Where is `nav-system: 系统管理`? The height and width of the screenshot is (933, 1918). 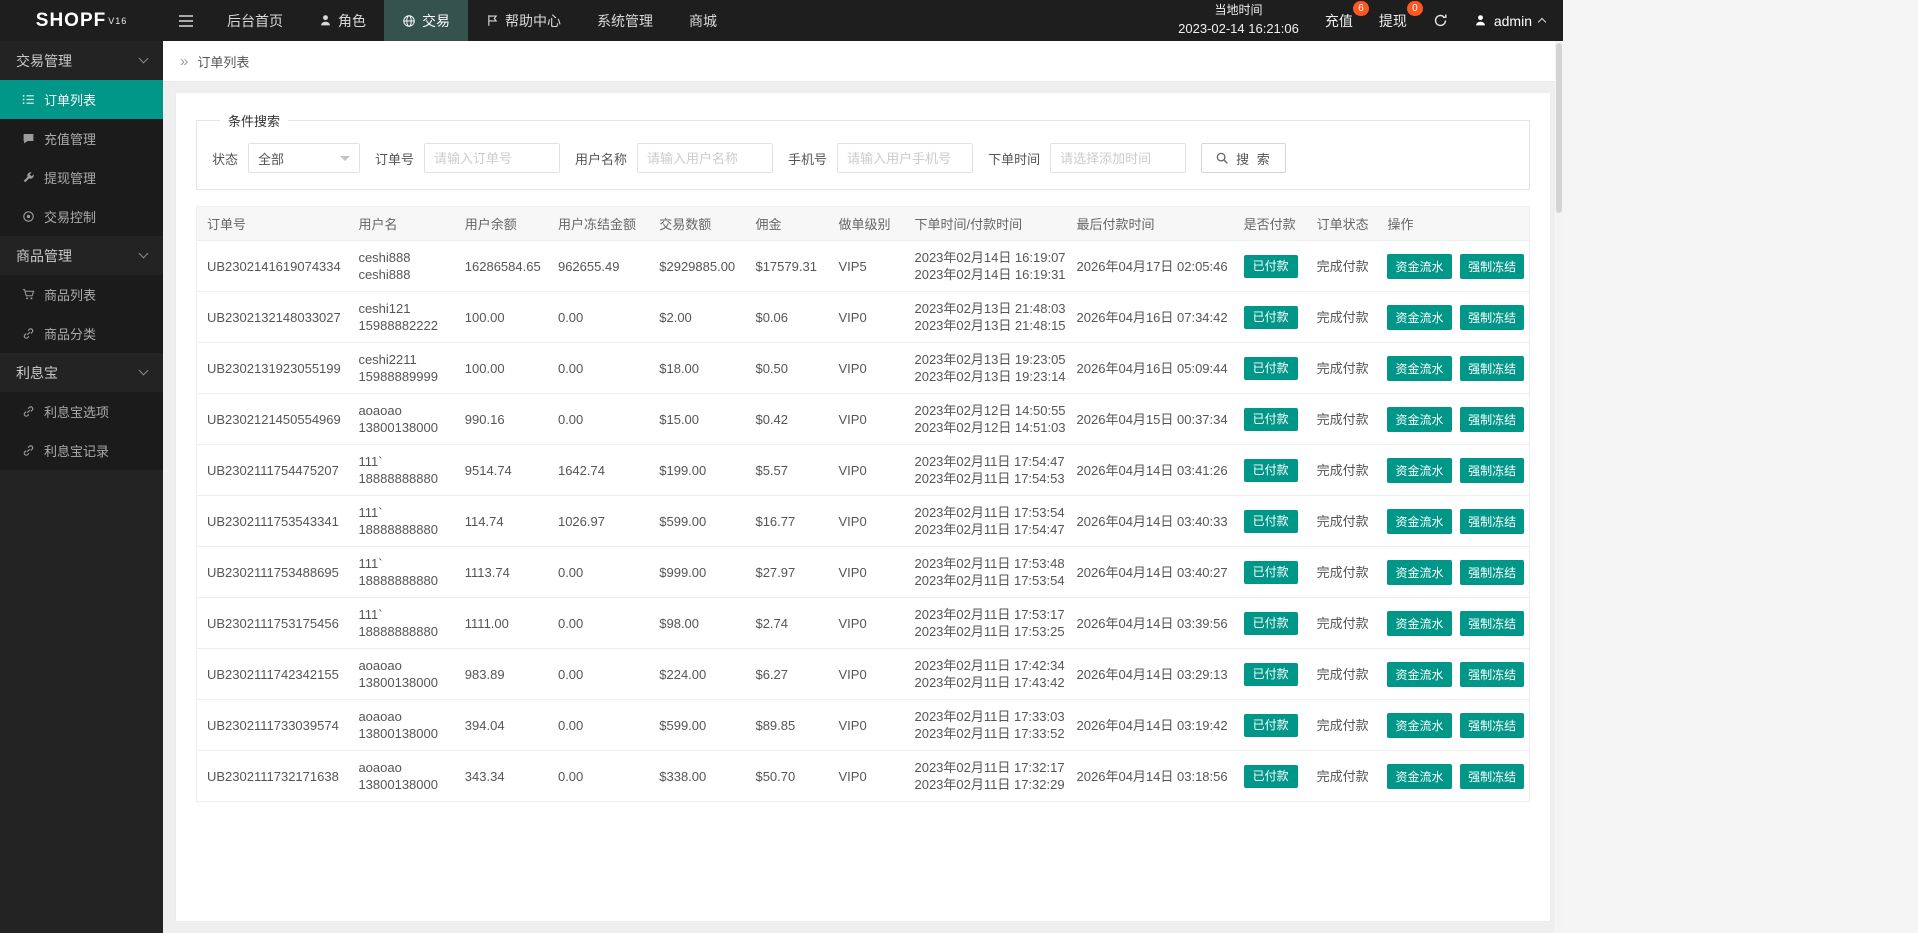
nav-system: 系统管理 is located at coordinates (625, 20).